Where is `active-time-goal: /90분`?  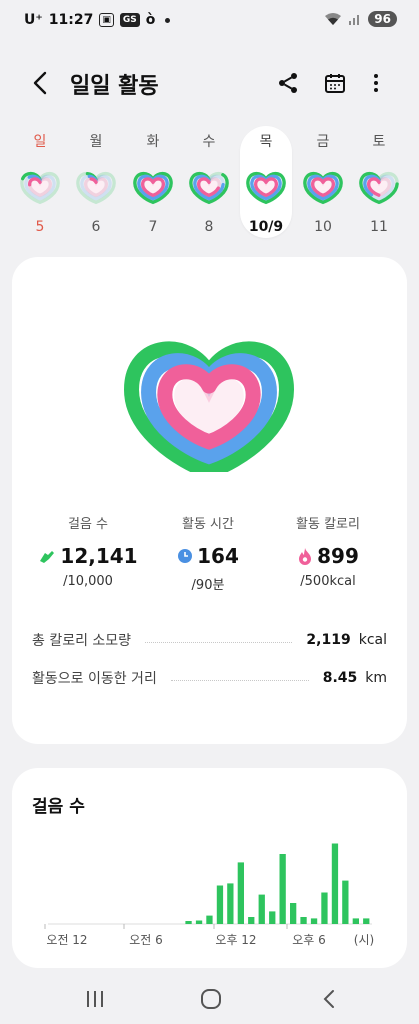 active-time-goal: /90분 is located at coordinates (208, 585).